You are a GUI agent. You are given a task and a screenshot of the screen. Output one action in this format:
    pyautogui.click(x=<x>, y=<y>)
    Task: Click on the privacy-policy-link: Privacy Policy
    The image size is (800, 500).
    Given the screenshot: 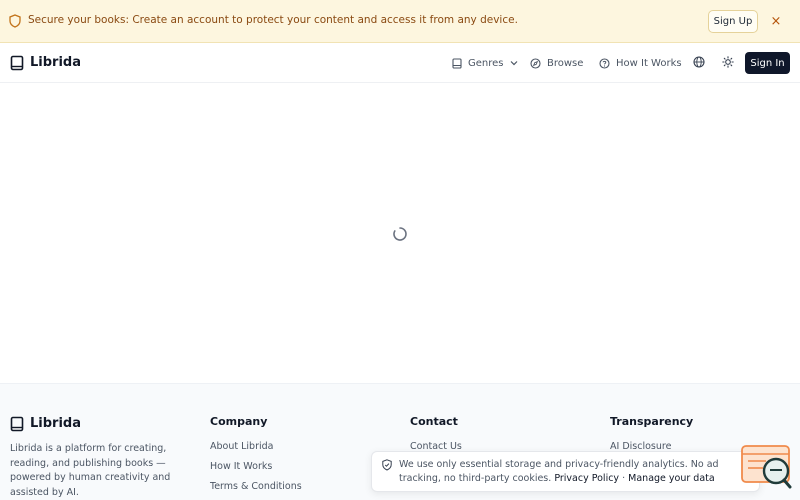 What is the action you would take?
    pyautogui.click(x=586, y=478)
    